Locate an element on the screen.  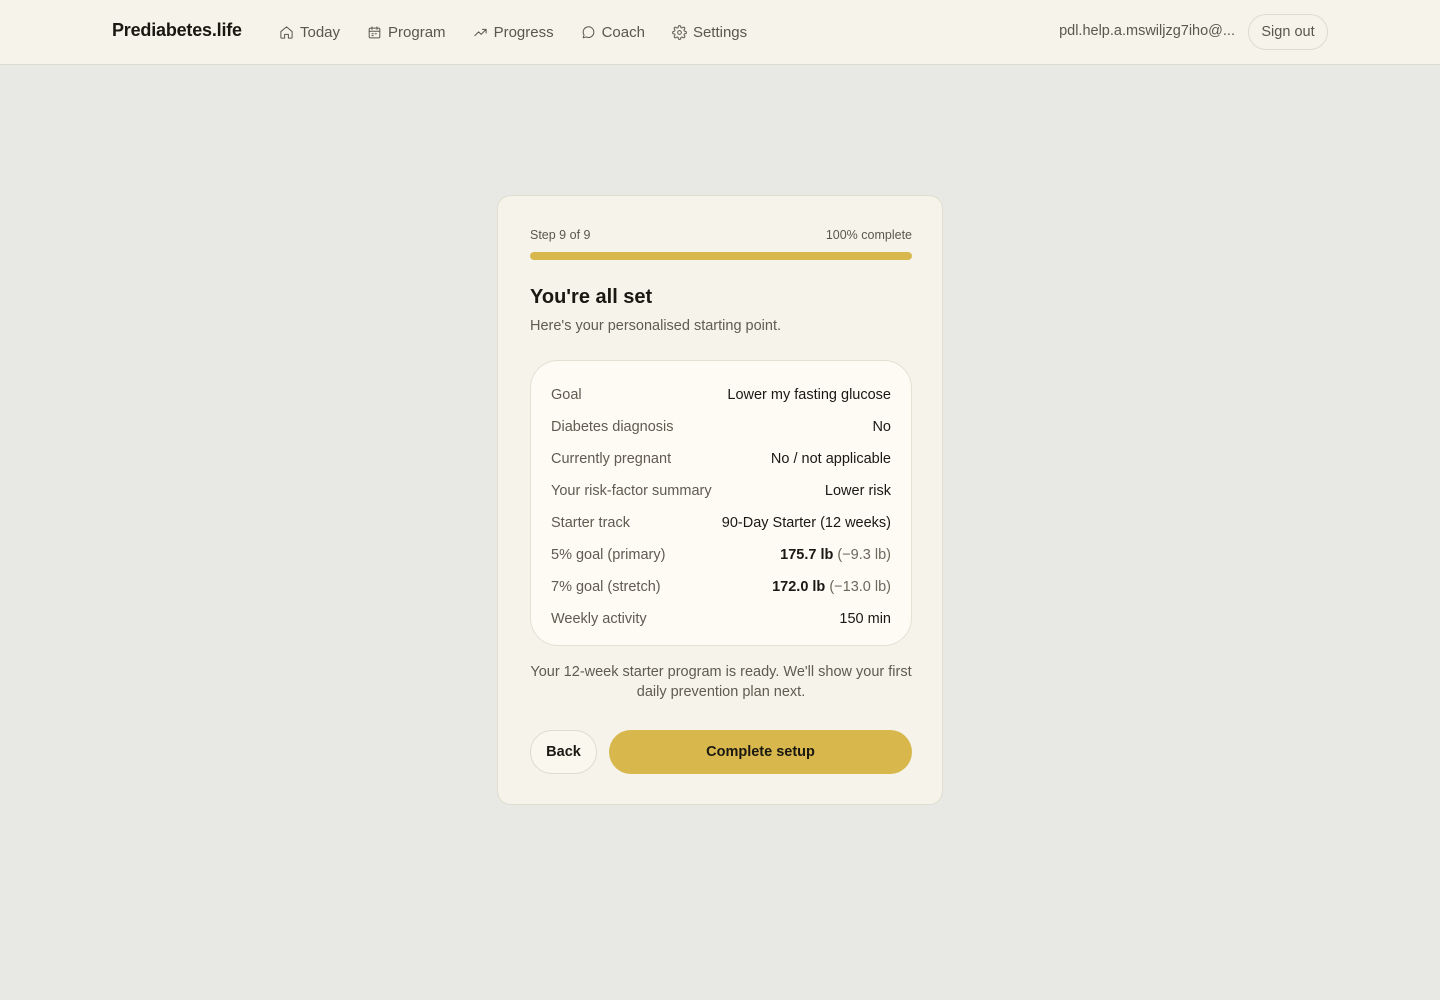
nav-label-settings: Settings is located at coordinates (720, 32).